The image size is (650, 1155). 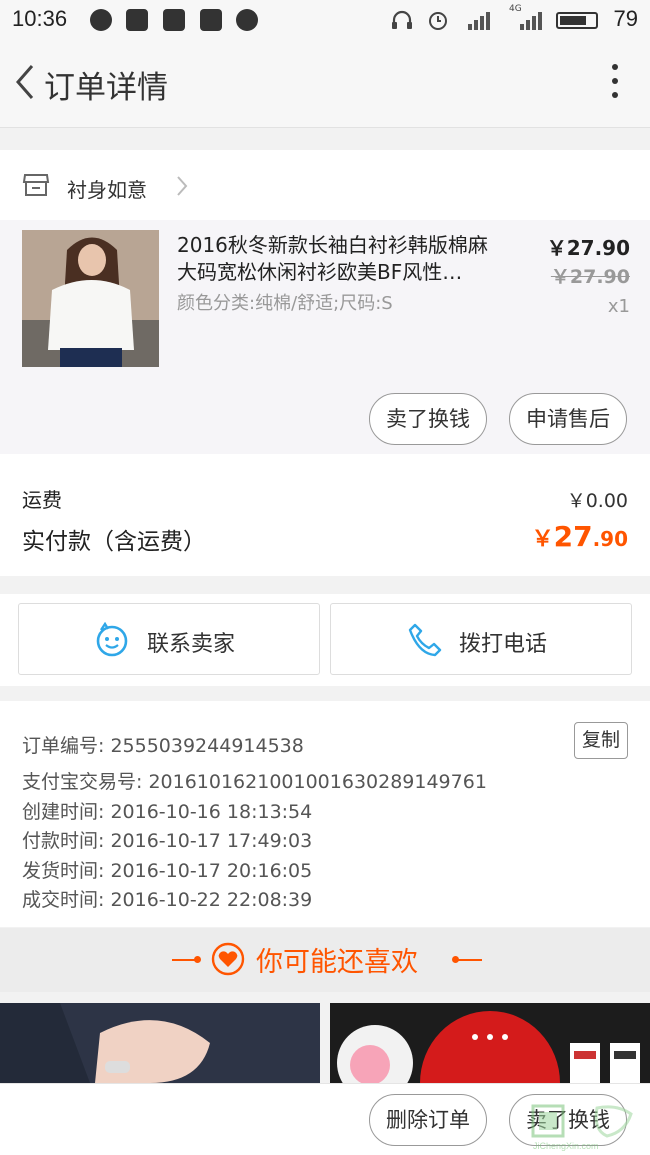 What do you see at coordinates (428, 1120) in the screenshot?
I see `delete-order-button: 删除订单` at bounding box center [428, 1120].